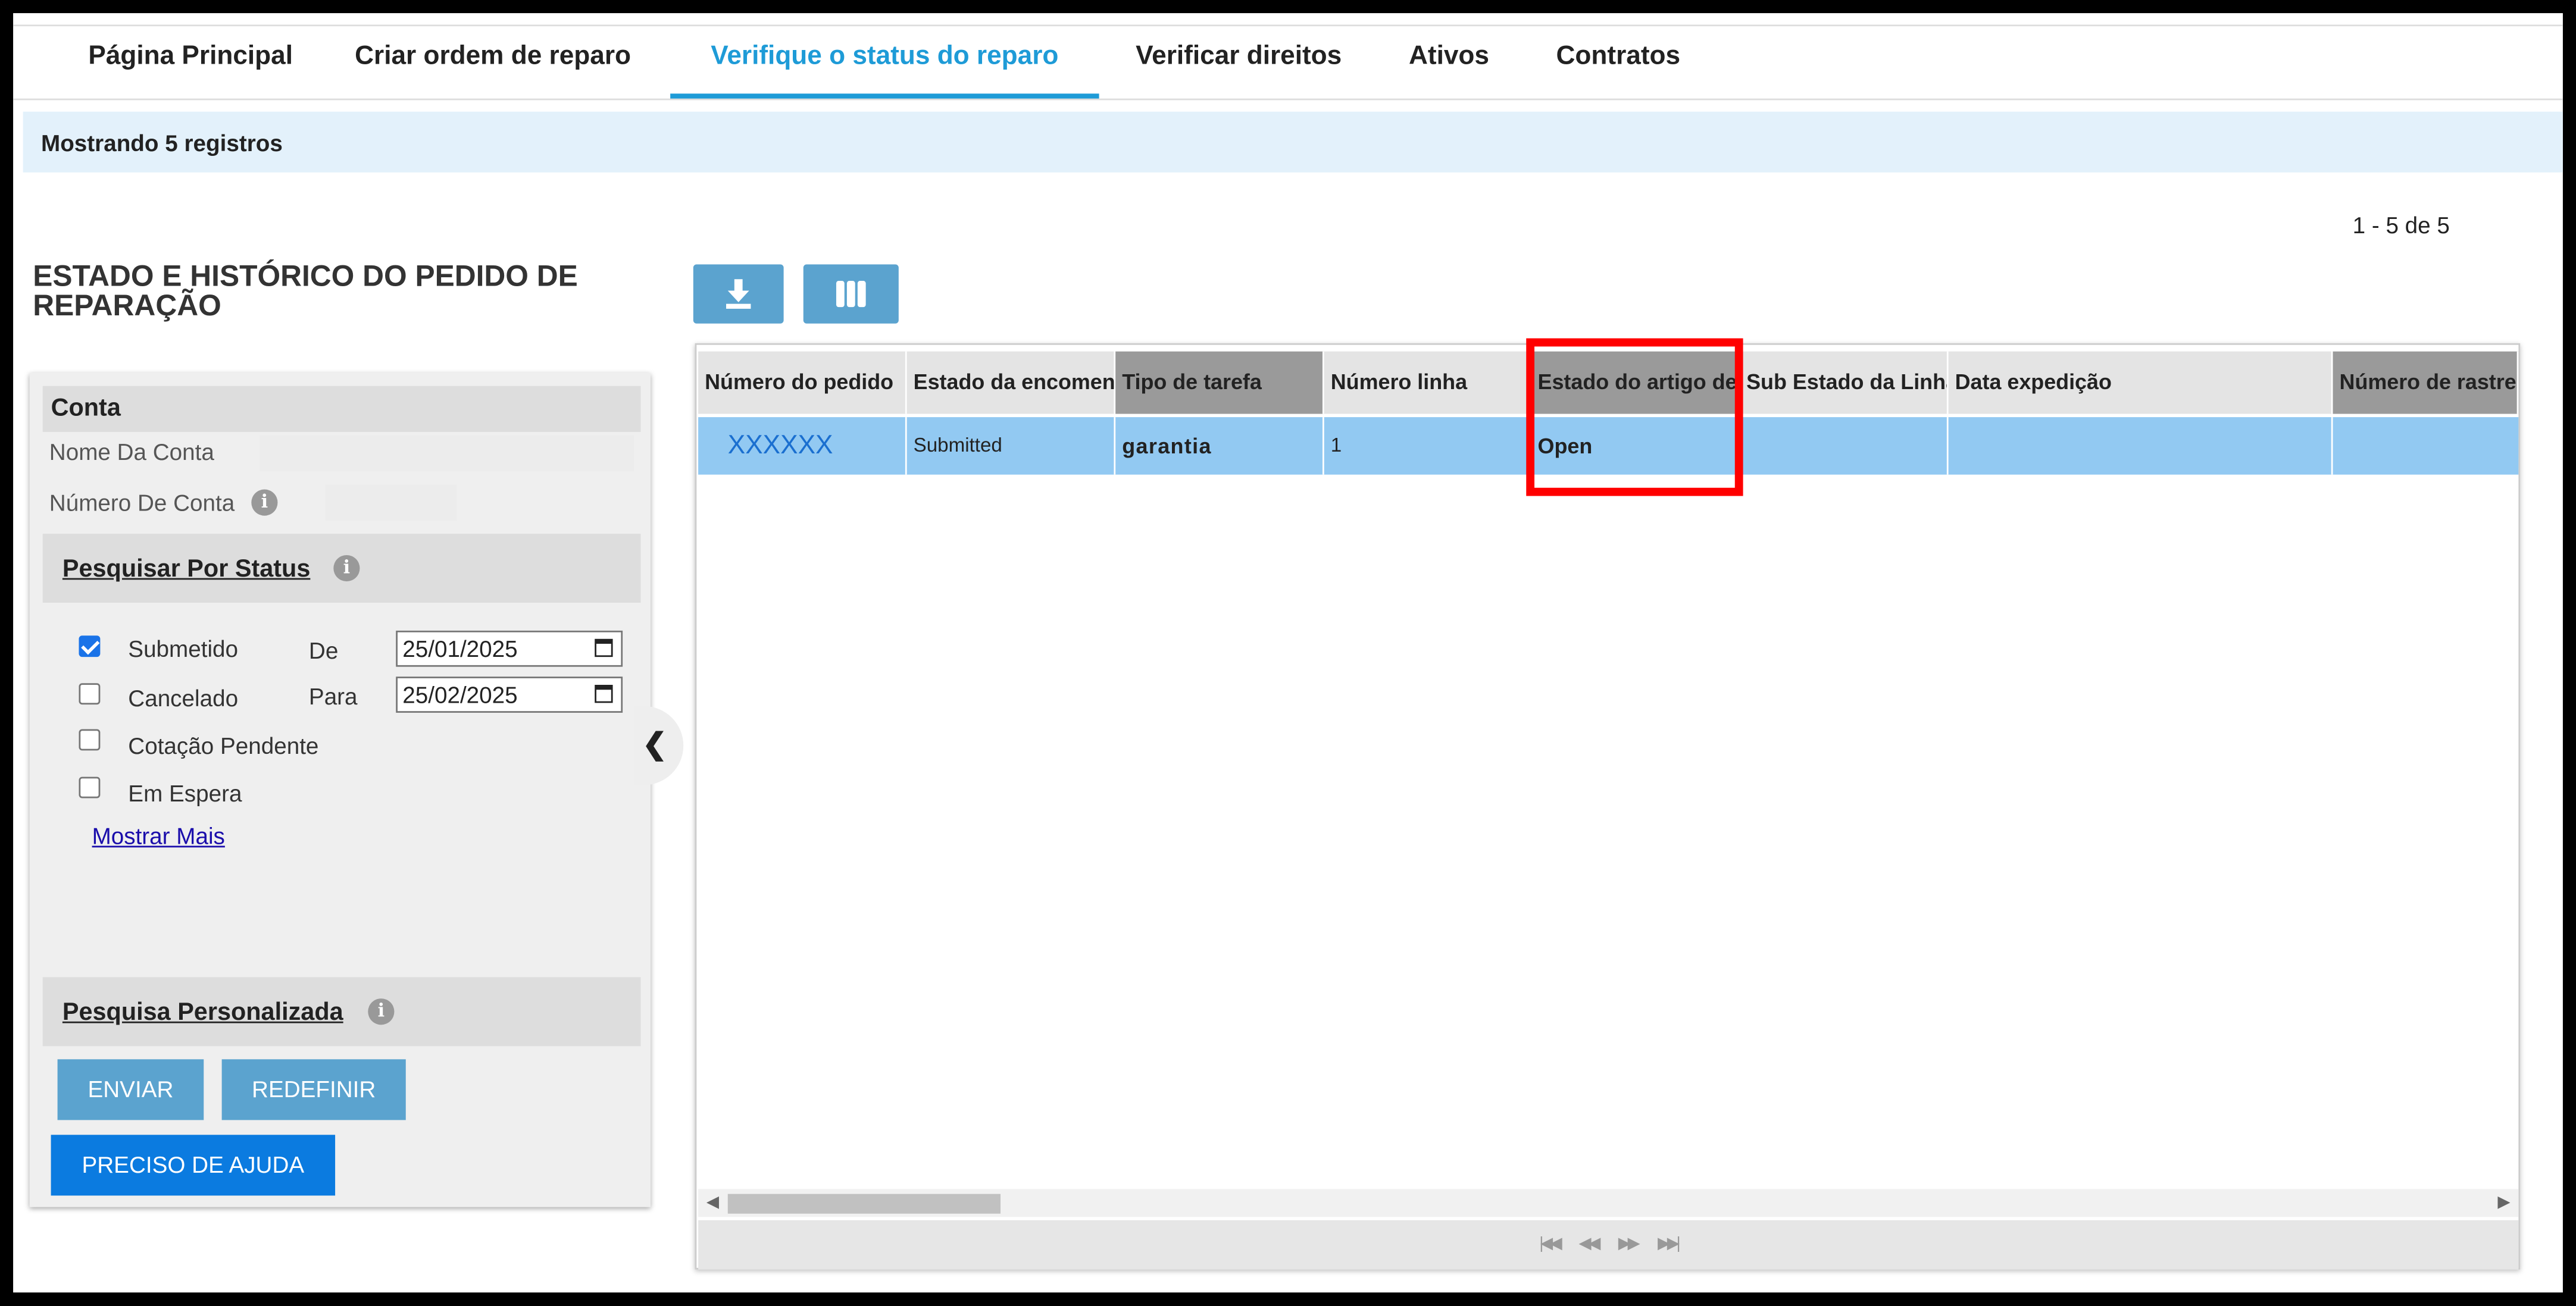 The image size is (2576, 1306). What do you see at coordinates (185, 793) in the screenshot?
I see `on-hold-label: Em Espera` at bounding box center [185, 793].